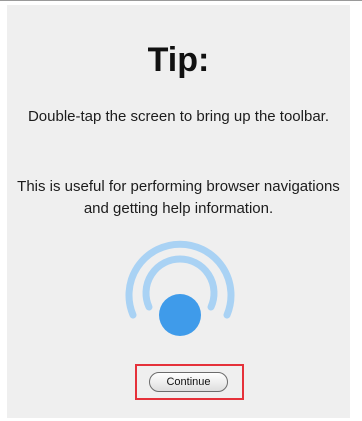 The width and height of the screenshot is (362, 421). What do you see at coordinates (188, 382) in the screenshot?
I see `continue-button: Continue` at bounding box center [188, 382].